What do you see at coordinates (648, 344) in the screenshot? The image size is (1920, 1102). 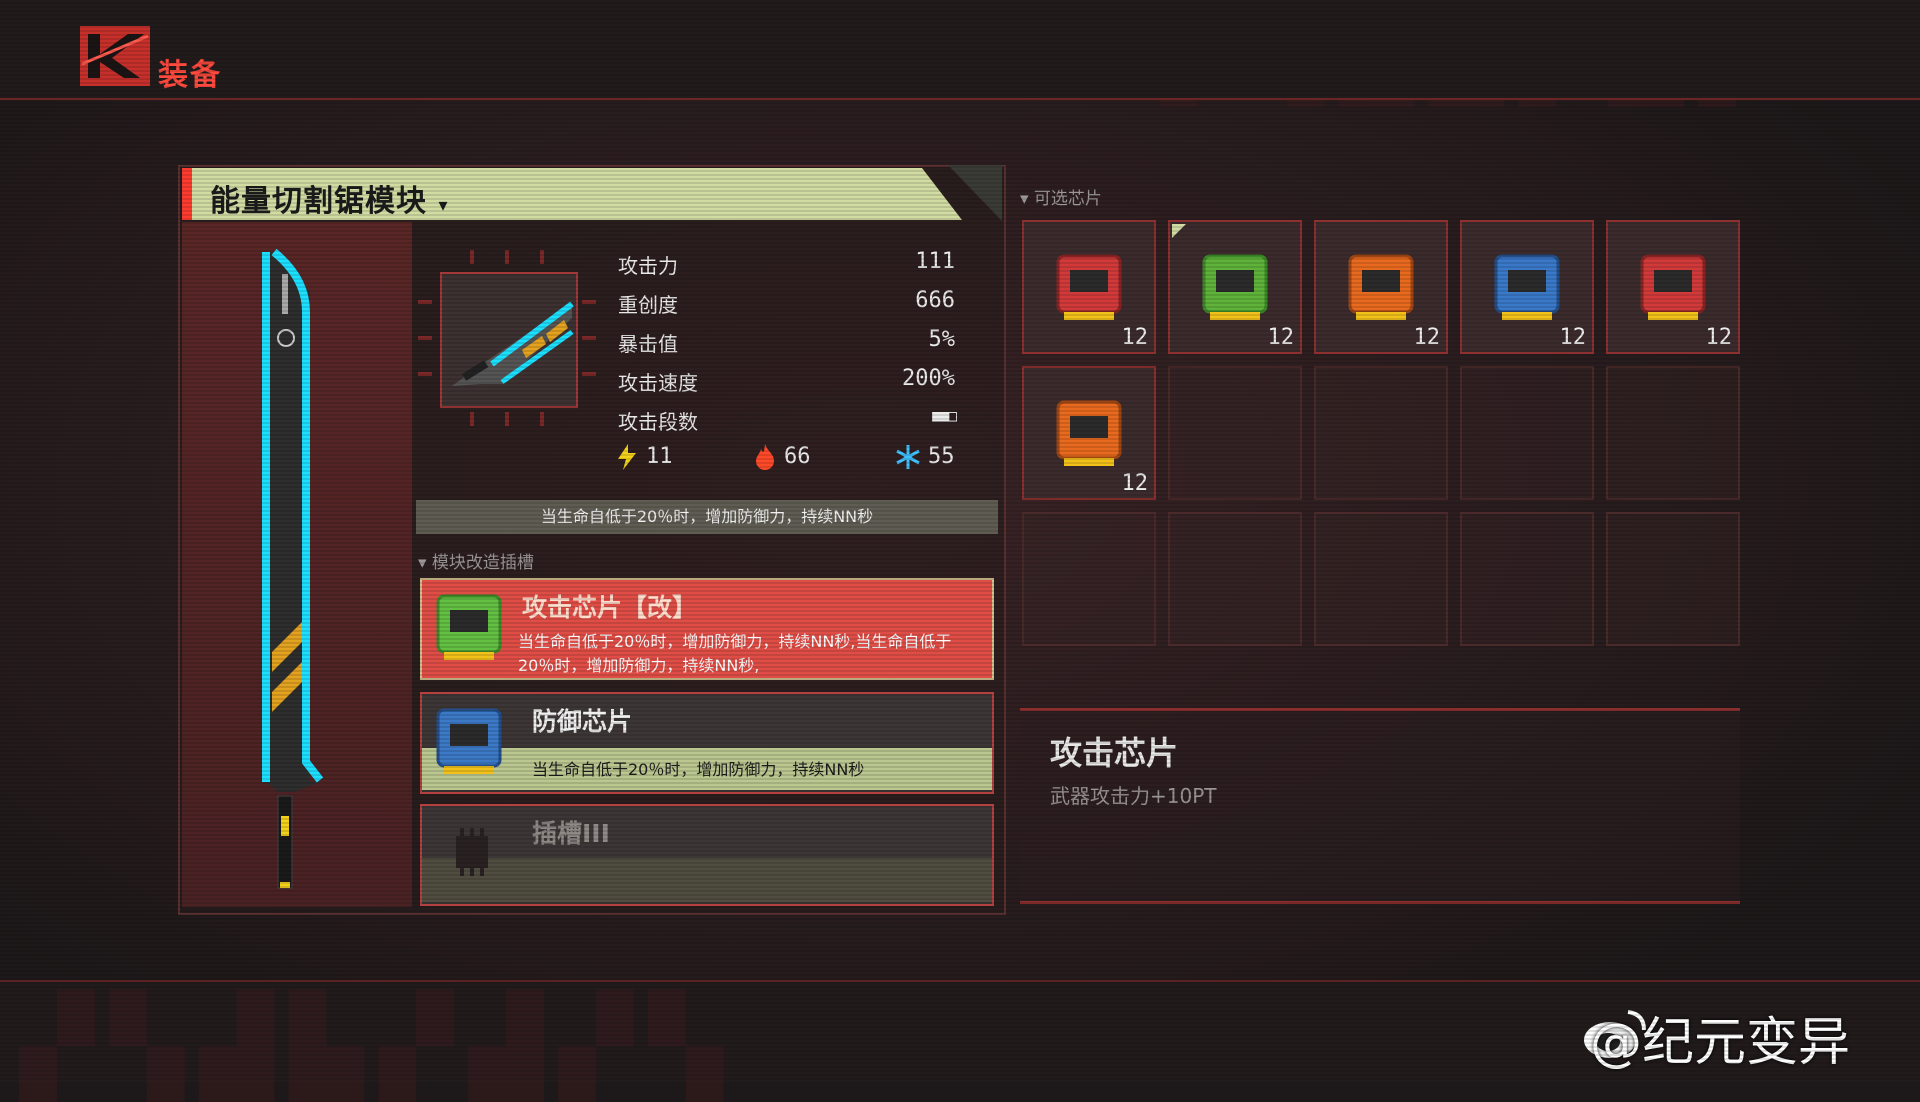 I see `stat-label-crit: 暴击值` at bounding box center [648, 344].